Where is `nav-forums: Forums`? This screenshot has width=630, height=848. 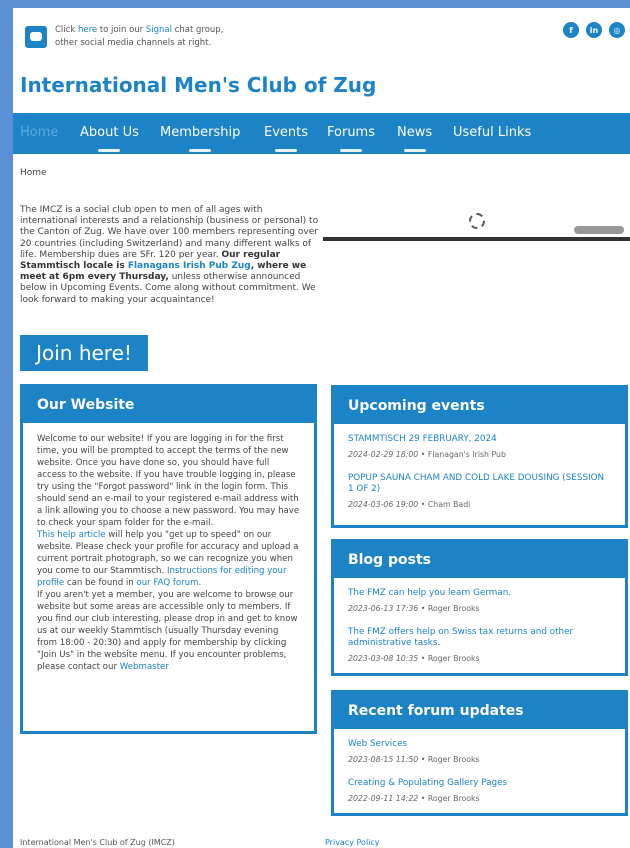 nav-forums: Forums is located at coordinates (351, 138).